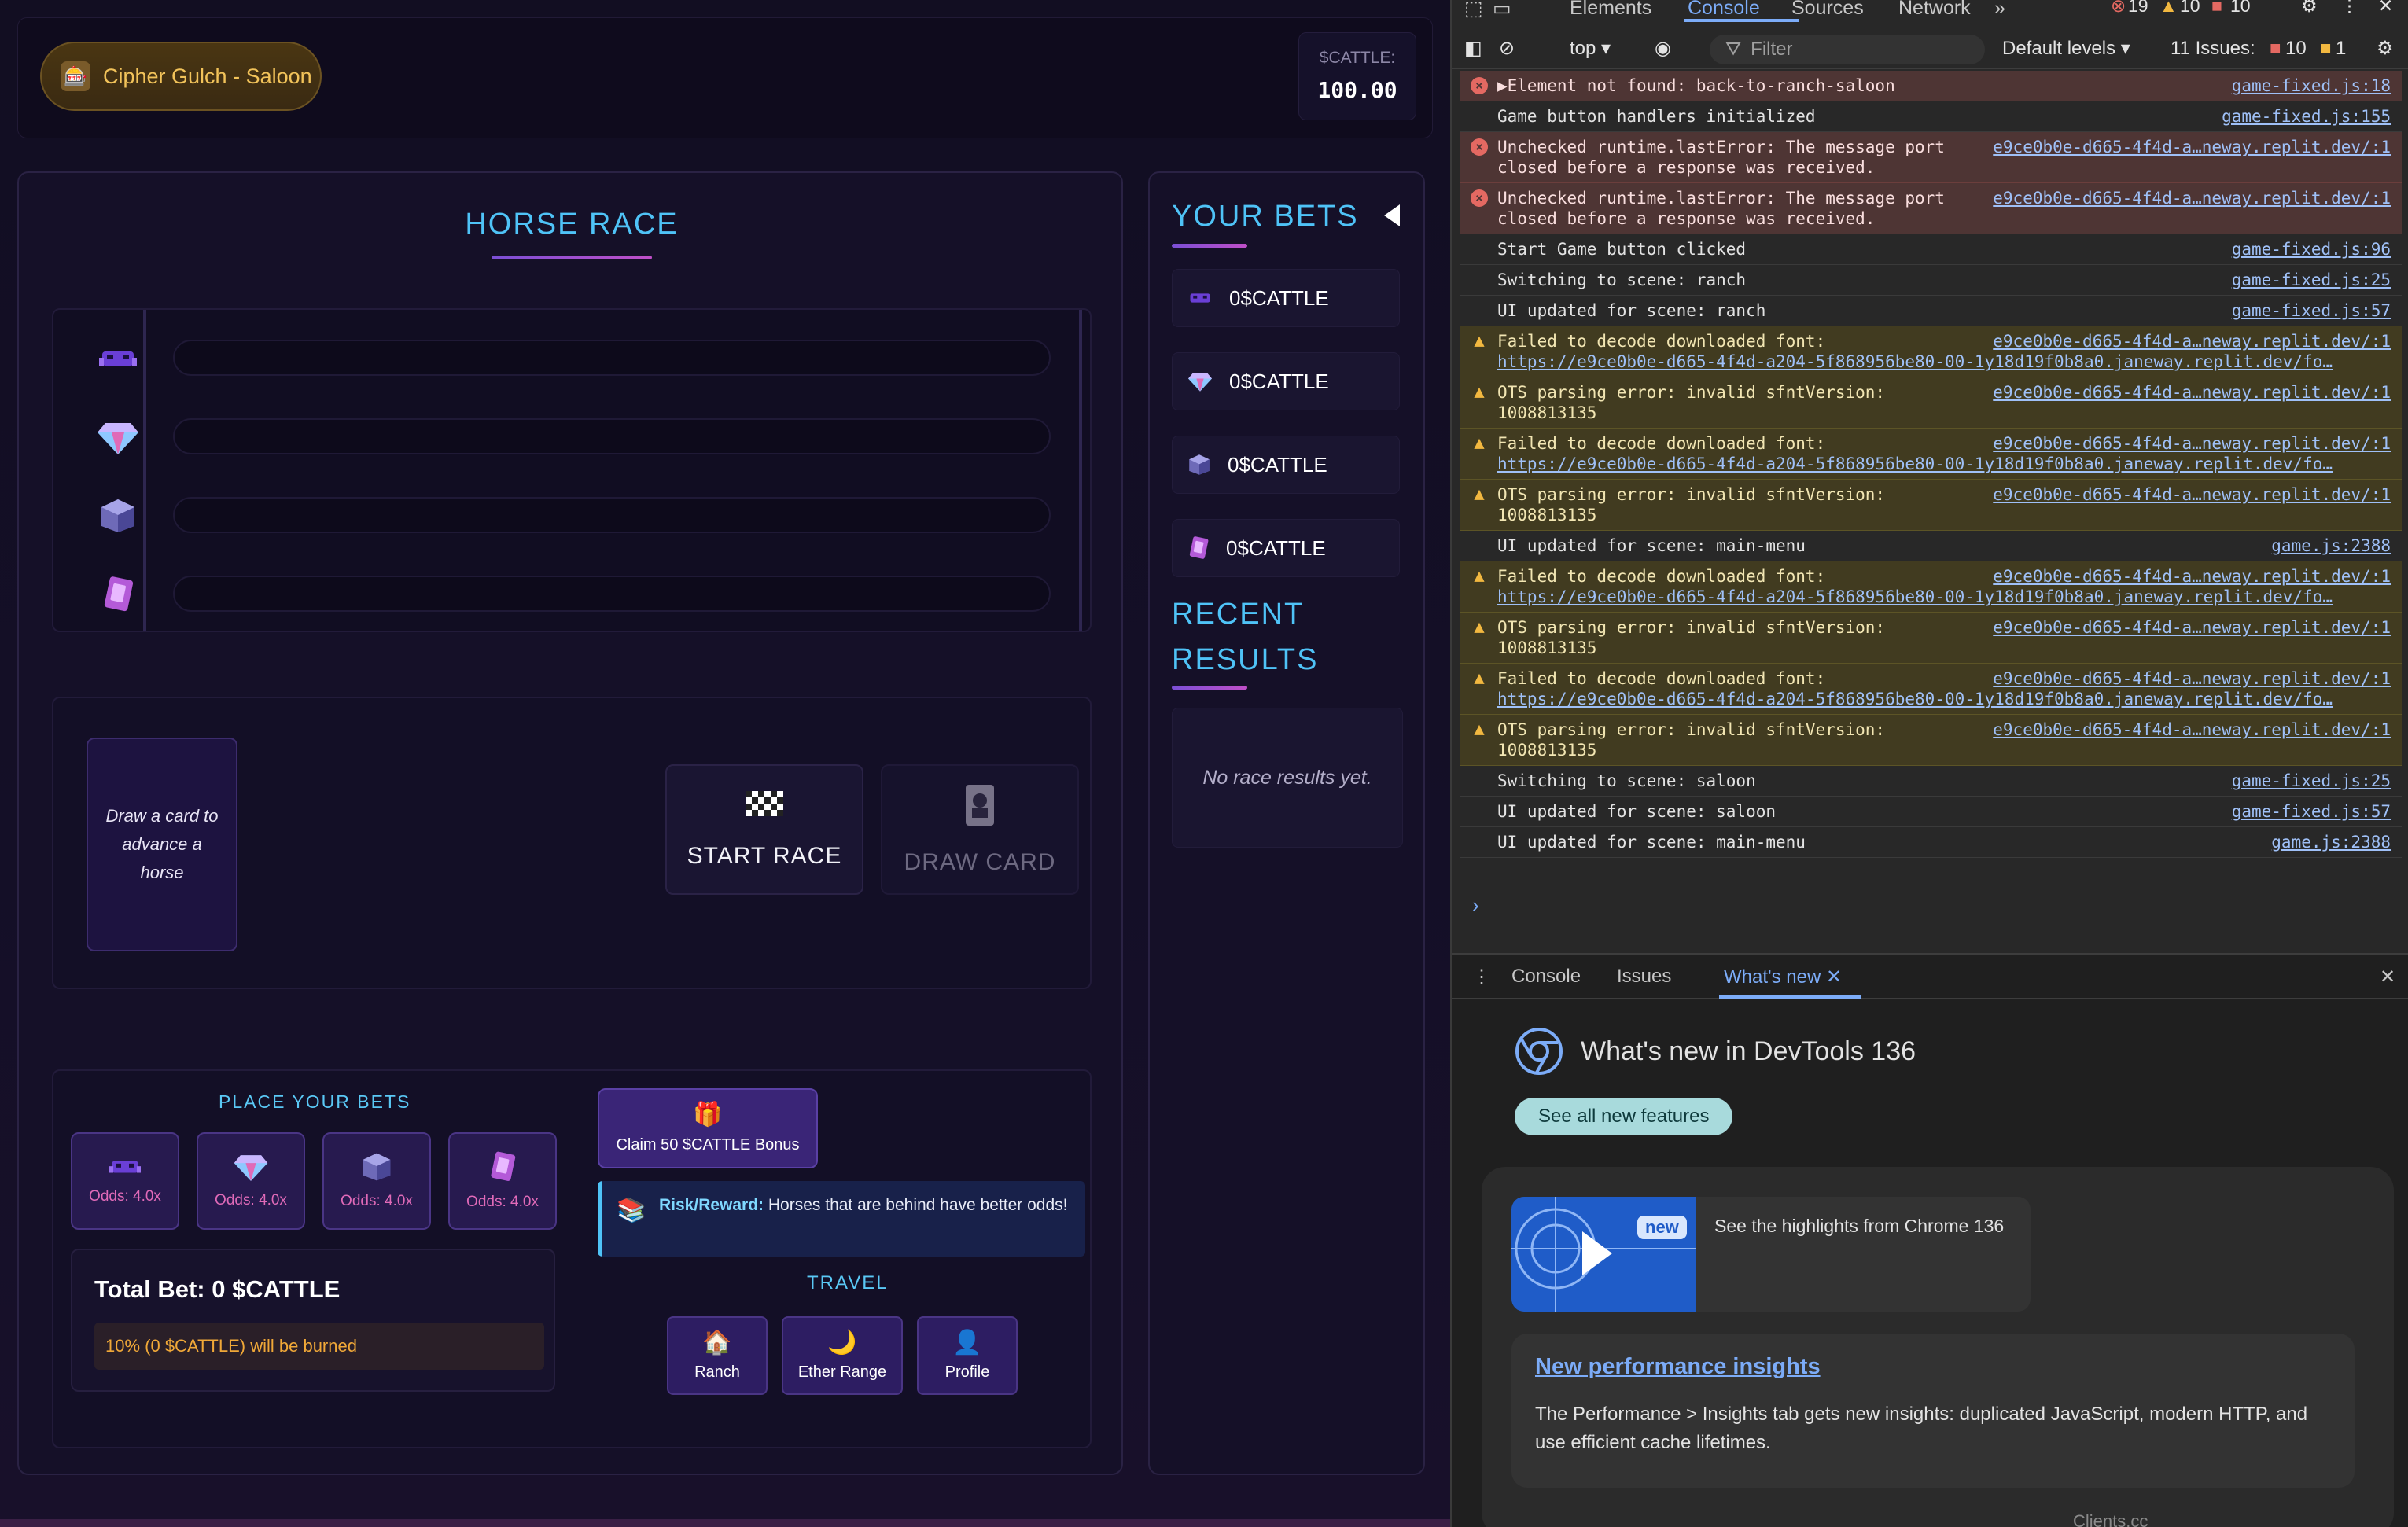  What do you see at coordinates (2309, 8) in the screenshot?
I see `settings-gear-icon: ⚙` at bounding box center [2309, 8].